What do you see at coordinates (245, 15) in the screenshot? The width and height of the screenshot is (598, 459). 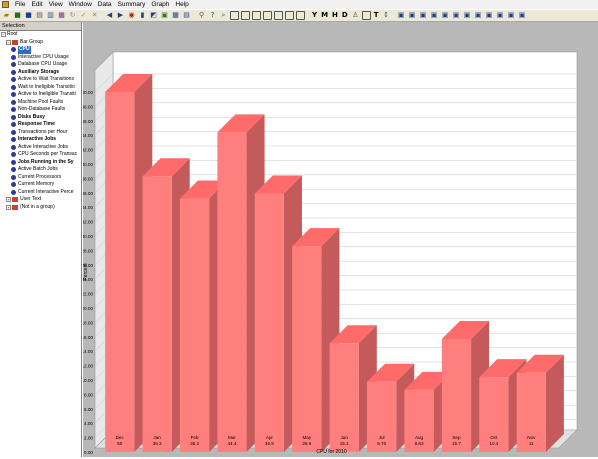 I see `layout-2-icon` at bounding box center [245, 15].